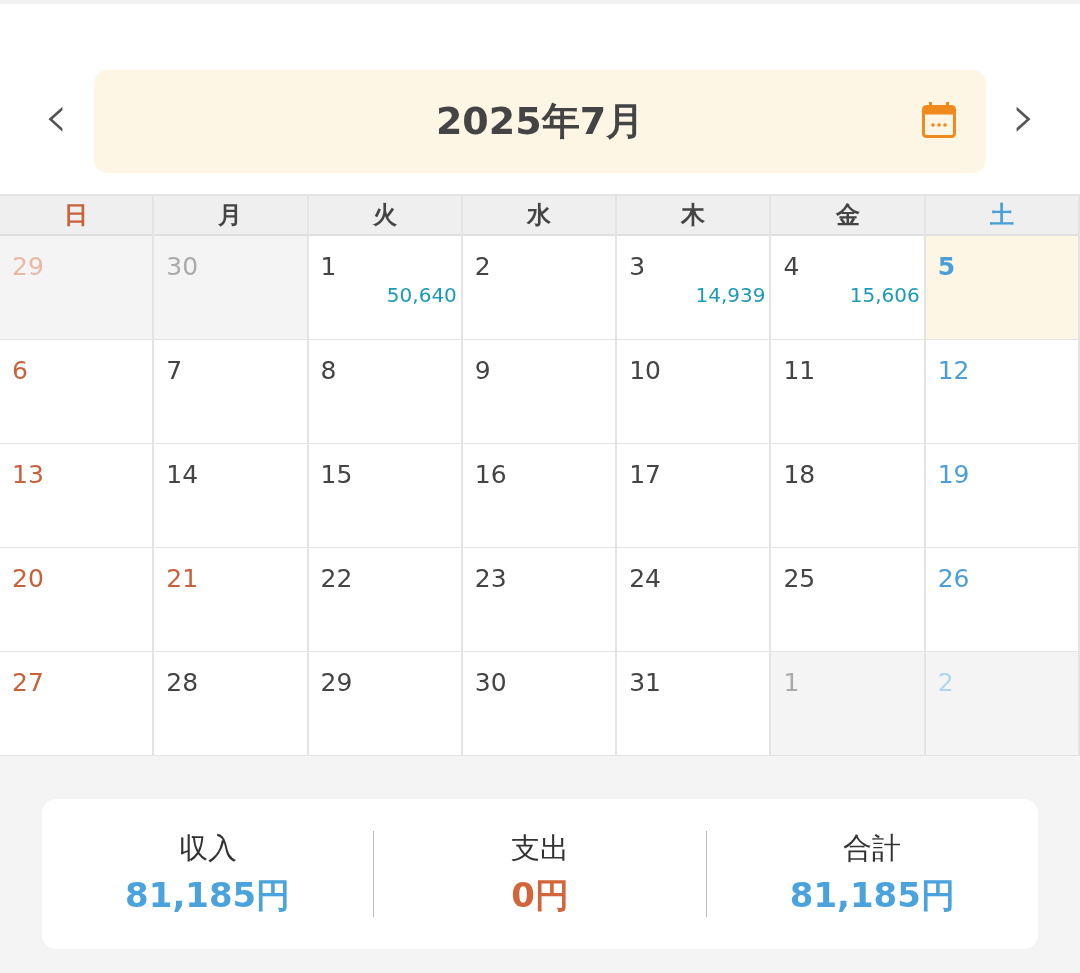  I want to click on day-cell: 4 15,606, so click(848, 288).